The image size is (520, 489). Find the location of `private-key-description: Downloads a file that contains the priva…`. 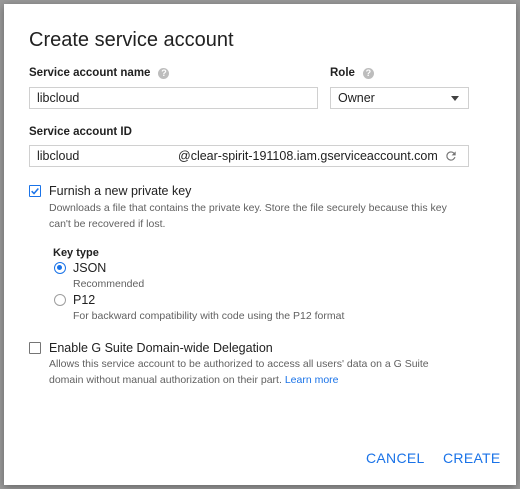

private-key-description: Downloads a file that contains the priva… is located at coordinates (248, 216).